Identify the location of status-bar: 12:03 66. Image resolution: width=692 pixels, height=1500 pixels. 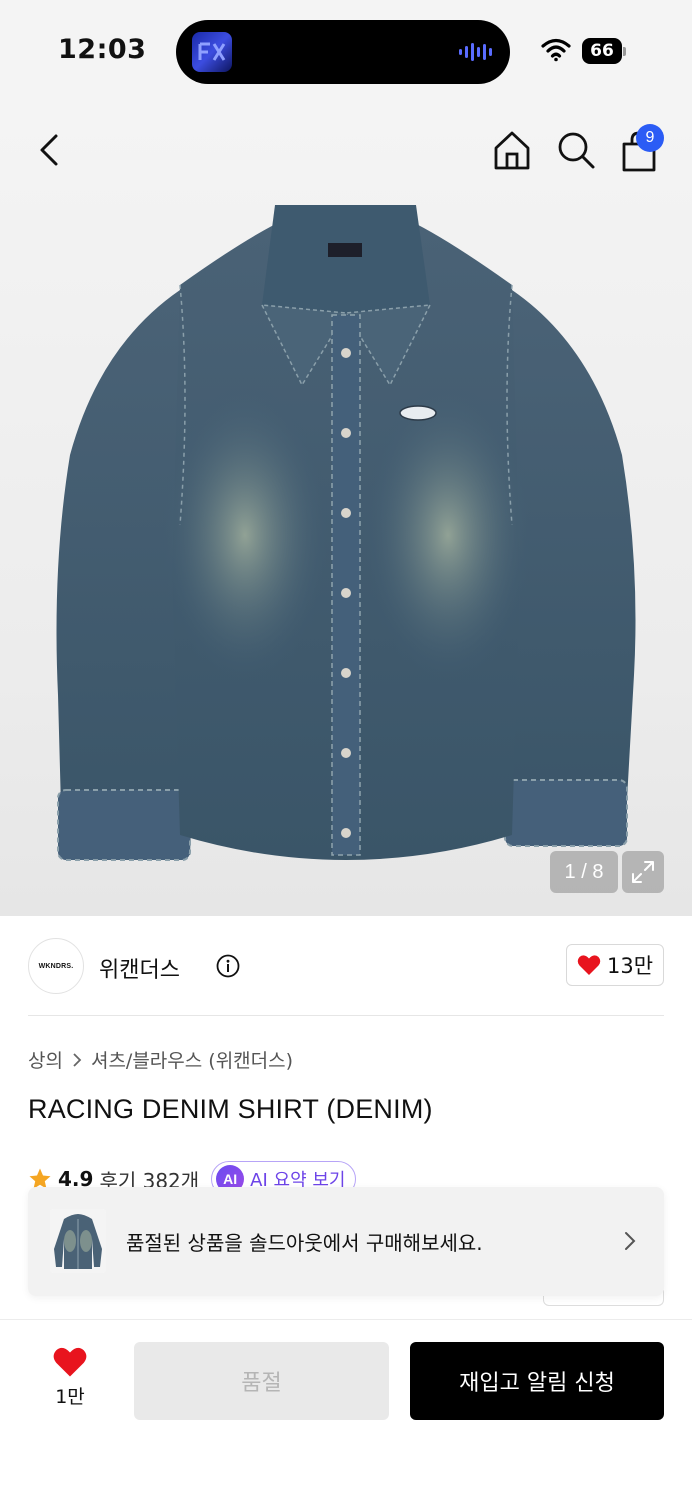
(346, 50).